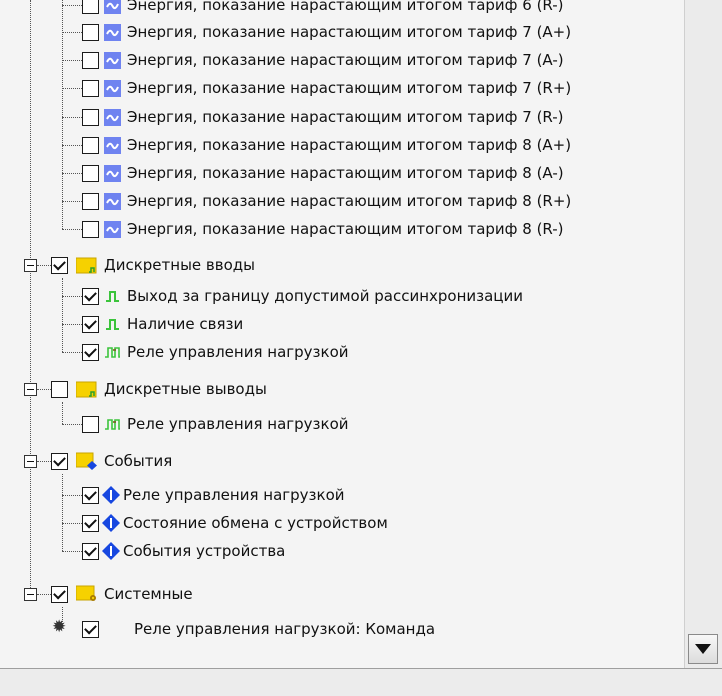 This screenshot has width=722, height=696. I want to click on tree-item-label: Реле управления нагрузкой, so click(238, 352).